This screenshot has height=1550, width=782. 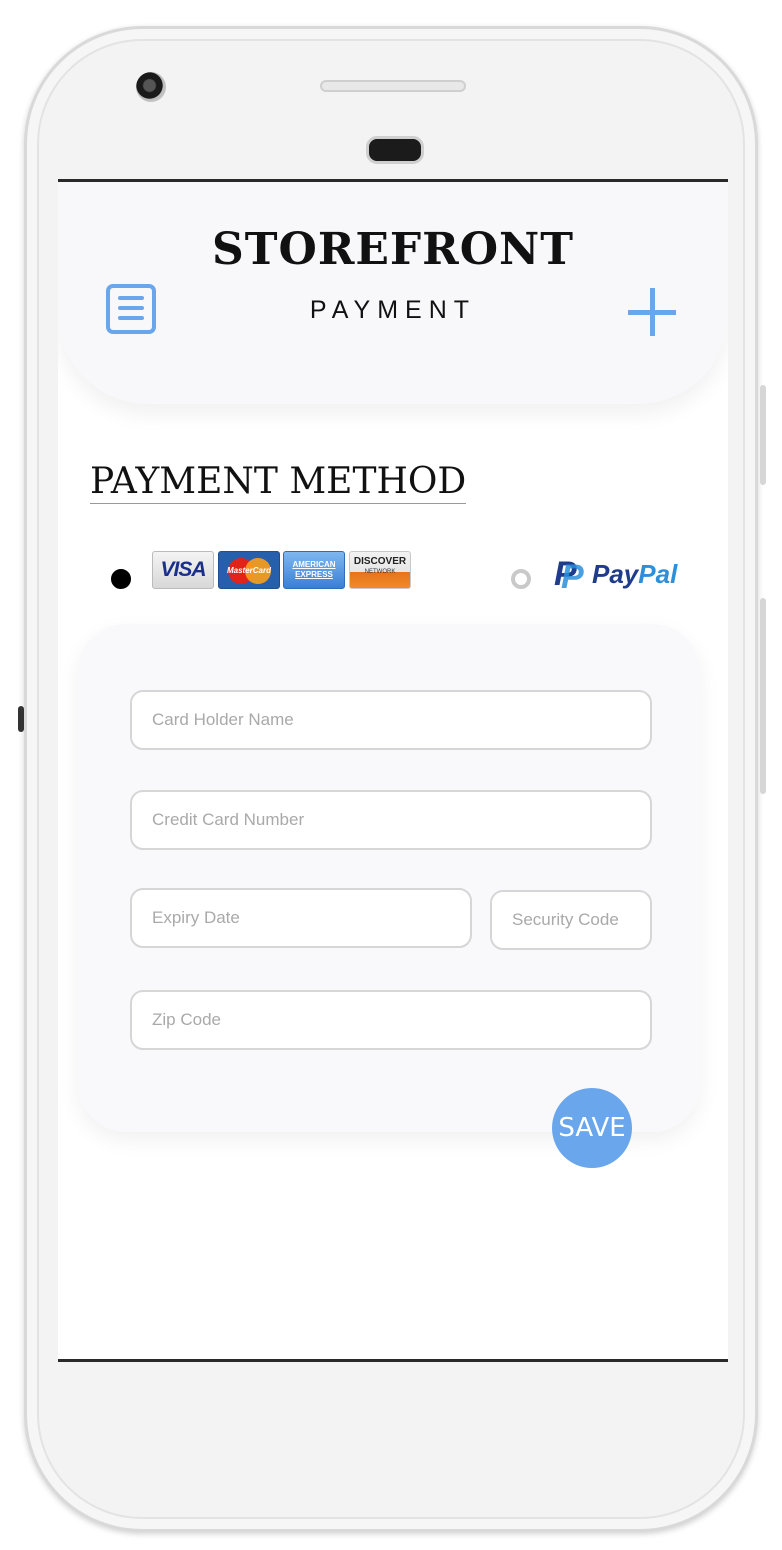 I want to click on discover-network: NETWORK, so click(x=380, y=572).